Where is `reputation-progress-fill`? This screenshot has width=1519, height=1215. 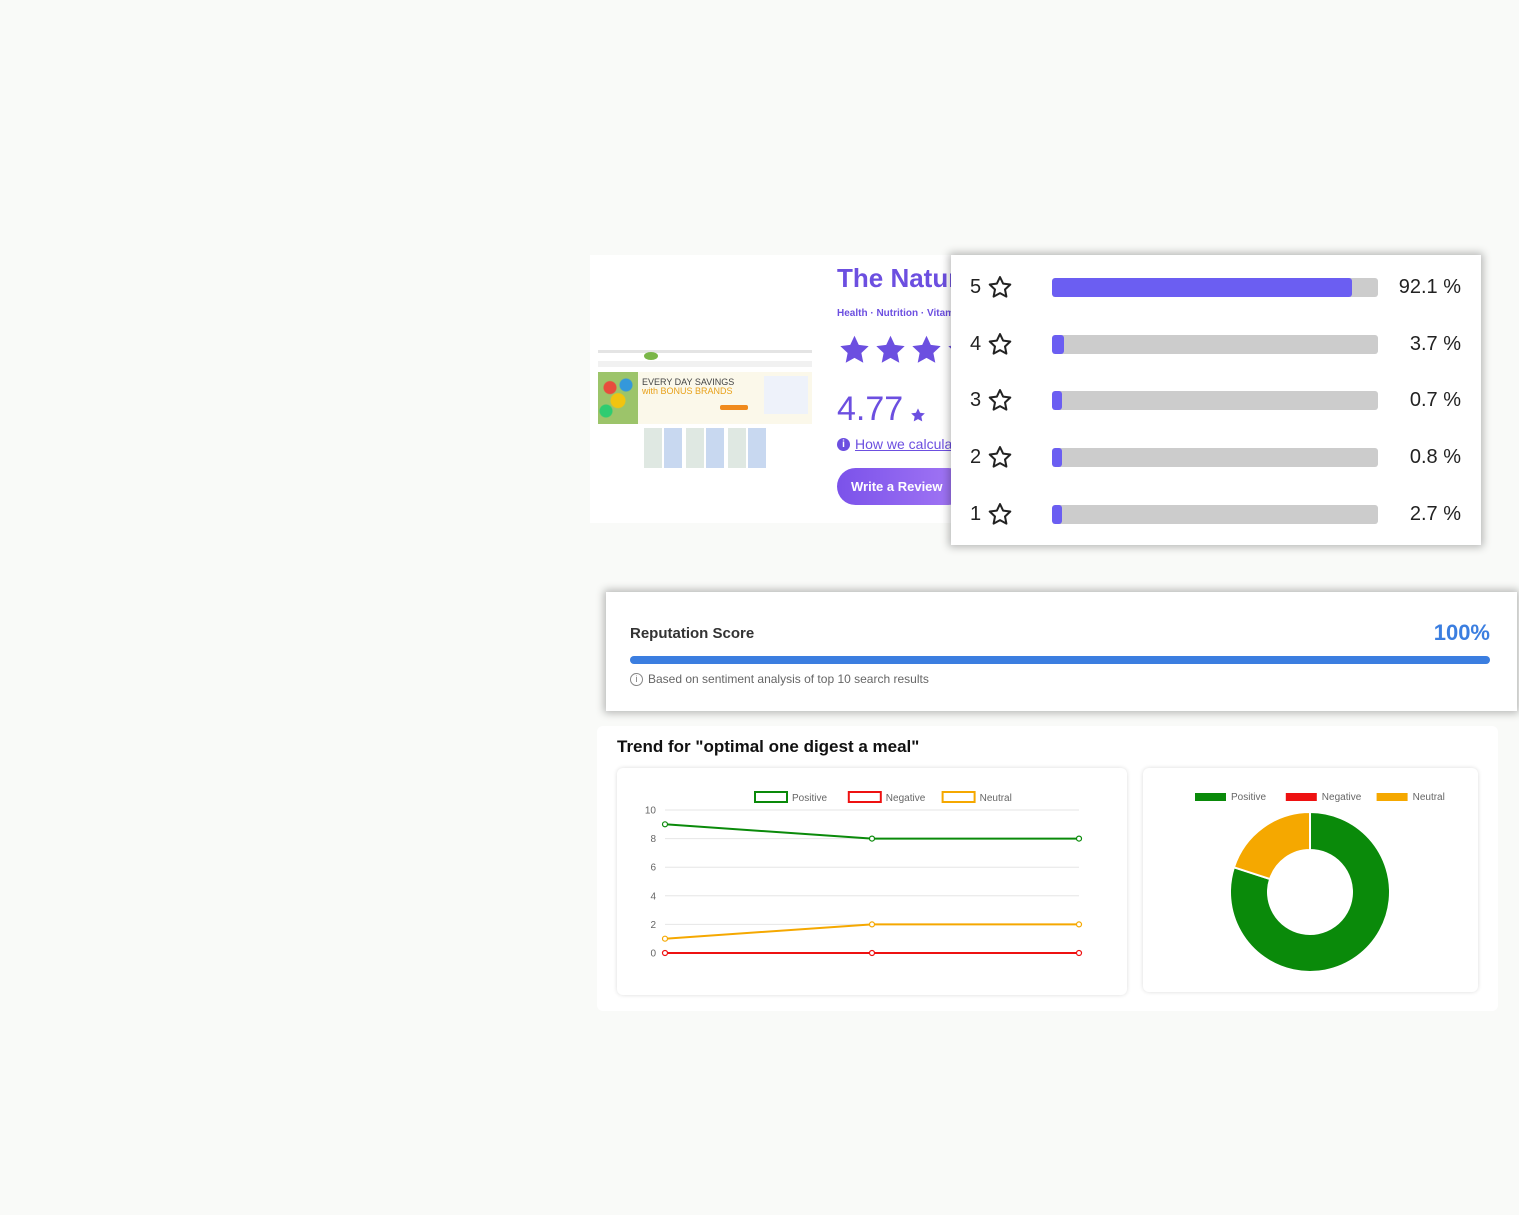 reputation-progress-fill is located at coordinates (1060, 660).